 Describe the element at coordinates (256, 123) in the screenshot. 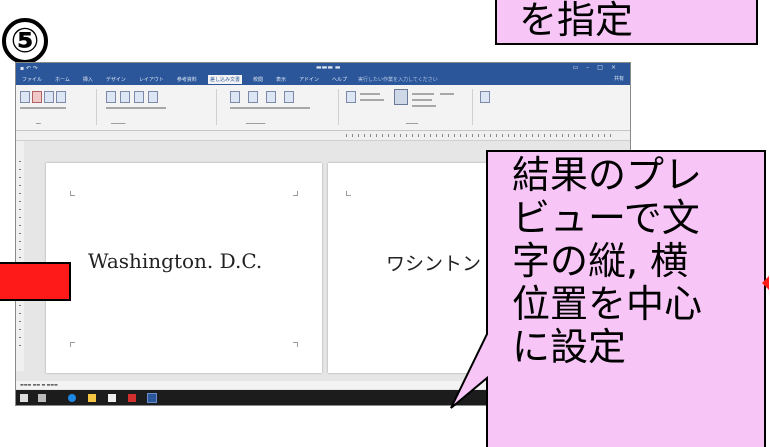

I see `group-label: ━━━━━━━━` at that location.